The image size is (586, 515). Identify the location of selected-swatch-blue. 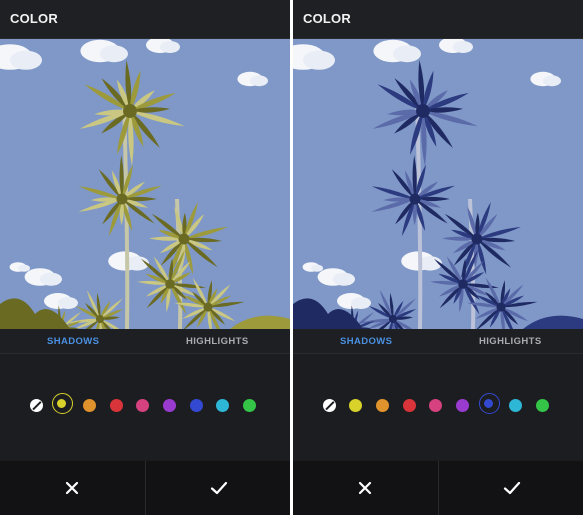
(489, 403).